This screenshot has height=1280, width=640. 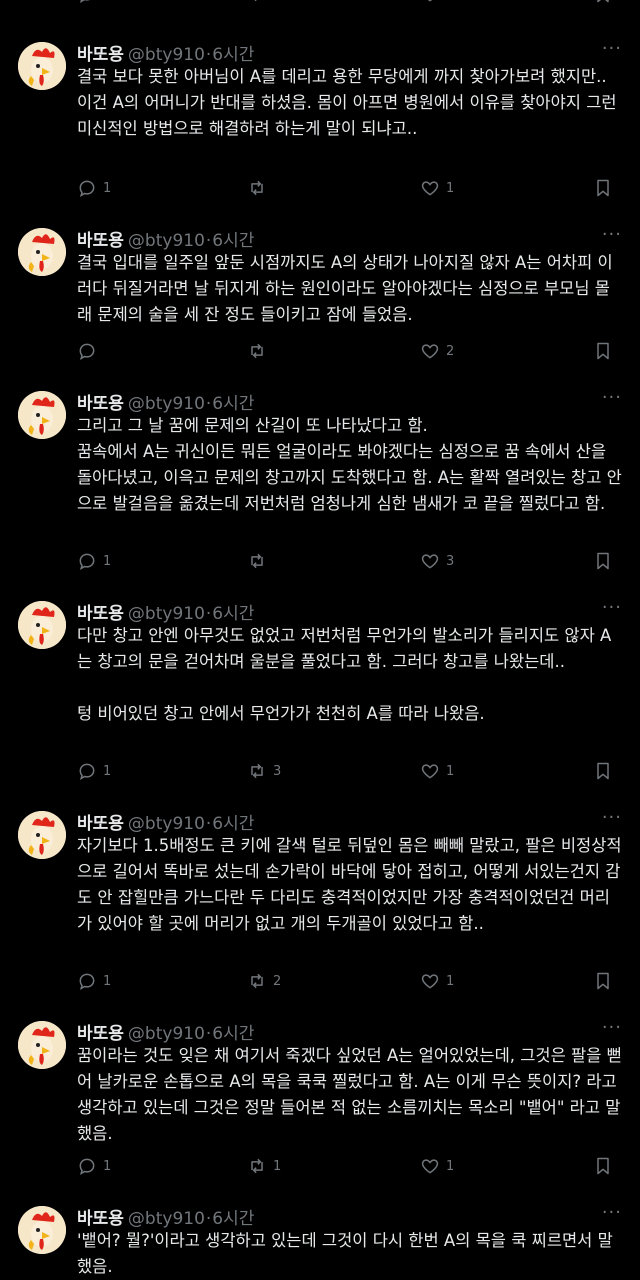 What do you see at coordinates (277, 1166) in the screenshot?
I see `retweet-count: 1` at bounding box center [277, 1166].